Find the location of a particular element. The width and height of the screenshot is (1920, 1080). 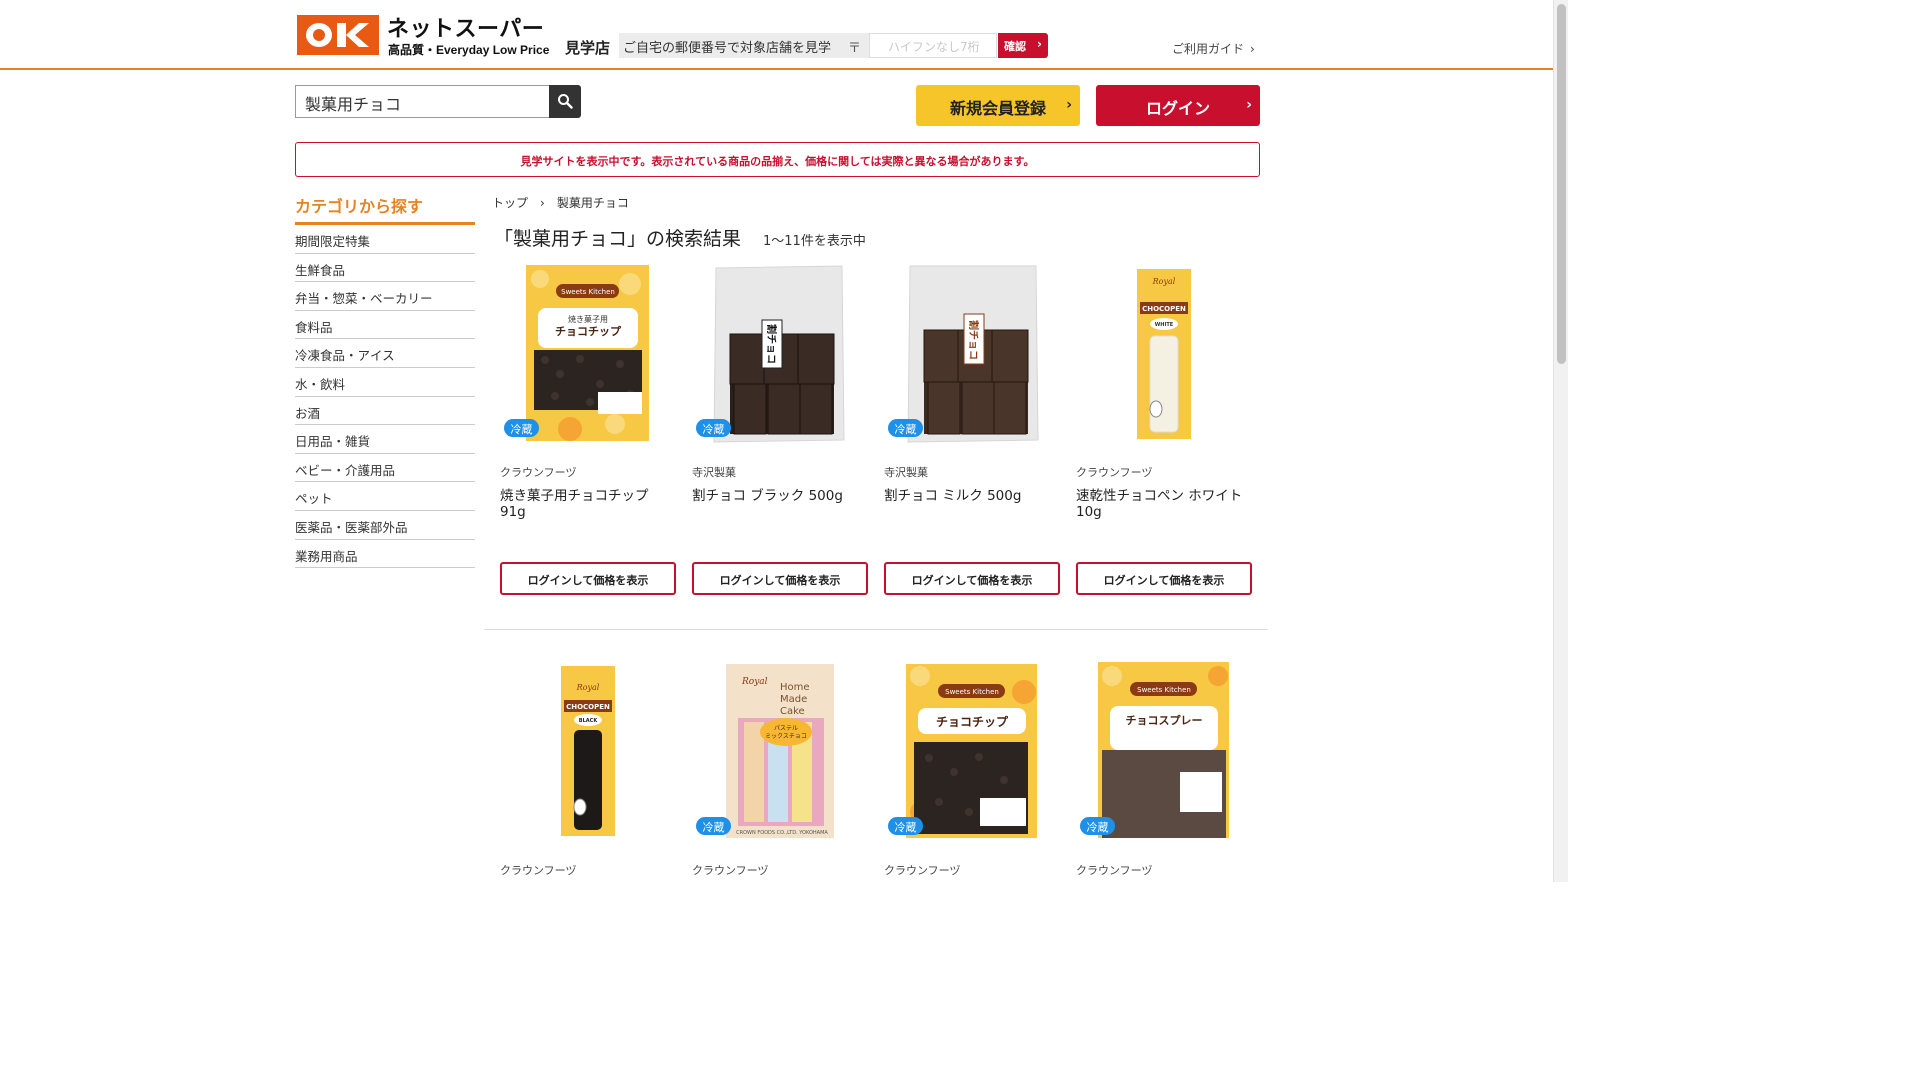

sidebar-item-daily: 日用品・雑貨 is located at coordinates (385, 439).